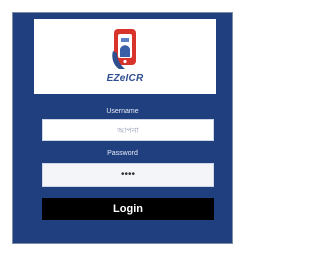  What do you see at coordinates (128, 209) in the screenshot?
I see `login-button: Login` at bounding box center [128, 209].